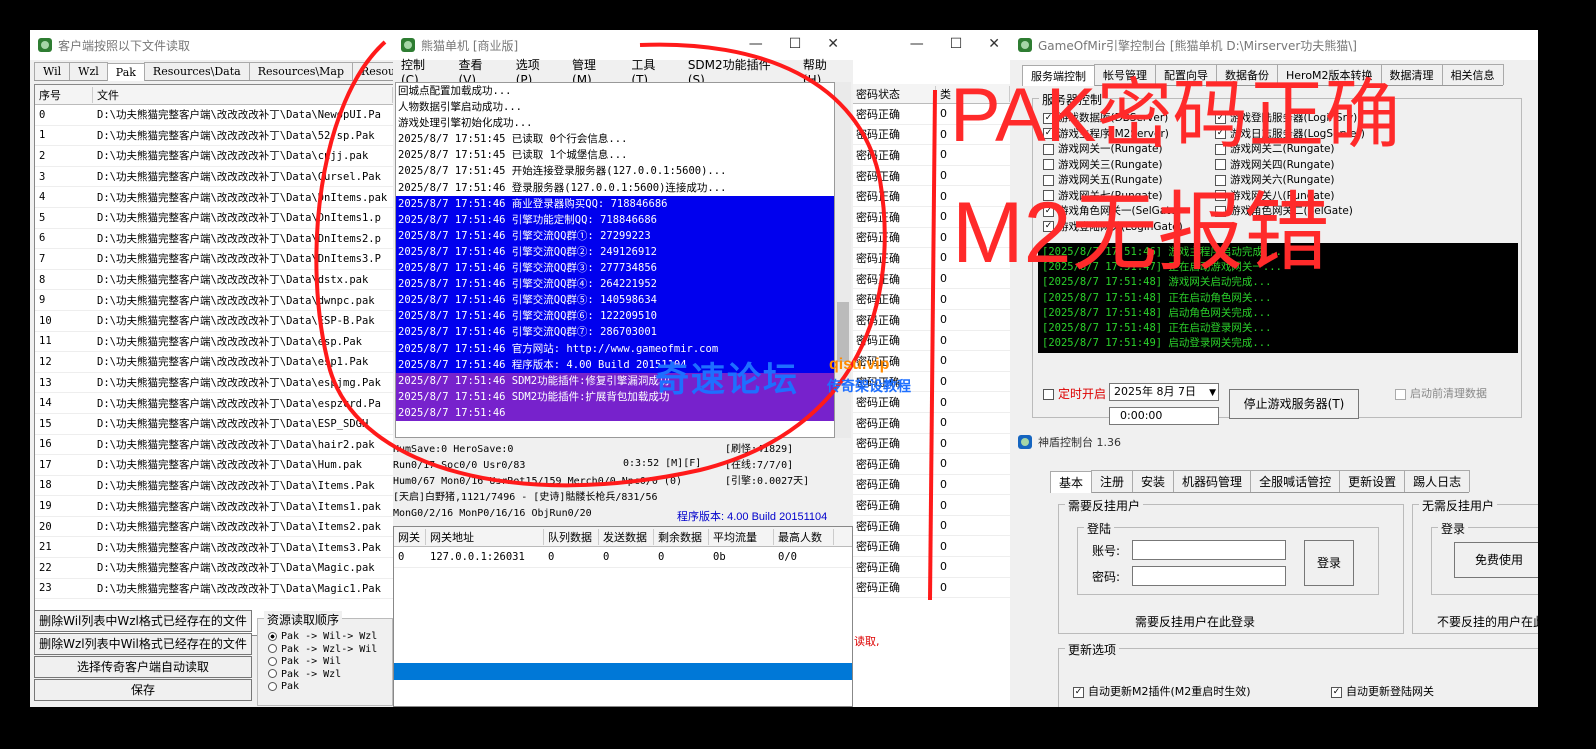 The width and height of the screenshot is (1596, 749). I want to click on log-line: 2025/8/7 17:51:46 引擎交流QQ群②: 249126912, so click(615, 252).